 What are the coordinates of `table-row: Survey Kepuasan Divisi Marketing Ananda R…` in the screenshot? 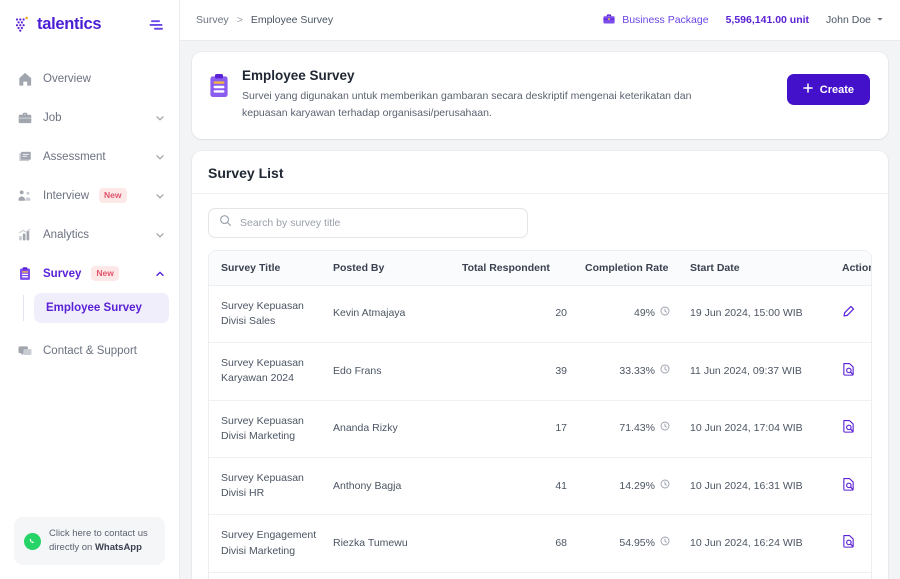 It's located at (540, 429).